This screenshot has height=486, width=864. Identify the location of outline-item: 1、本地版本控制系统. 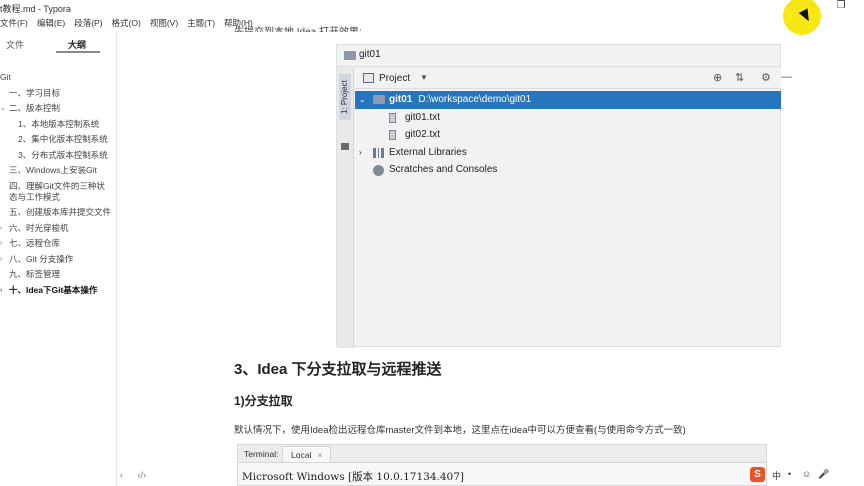
(58, 124).